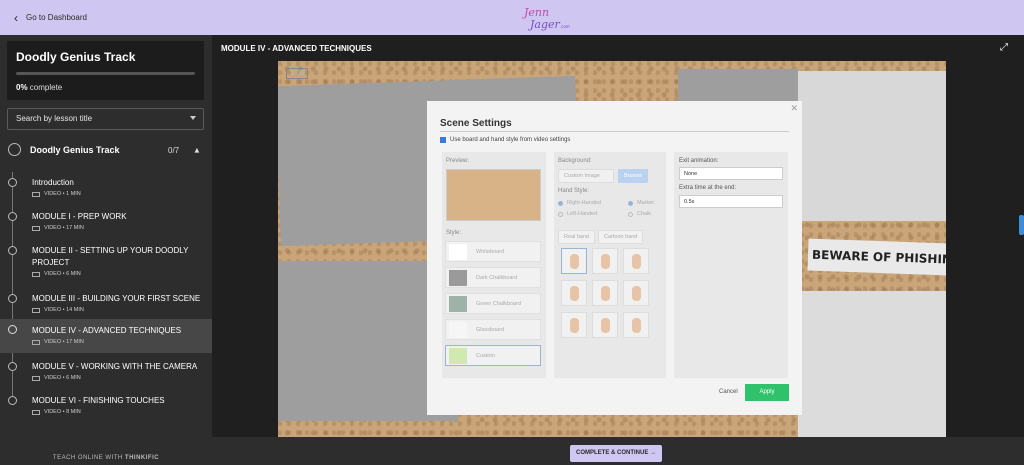  I want to click on style-option-glassboard: Glassboard, so click(493, 329).